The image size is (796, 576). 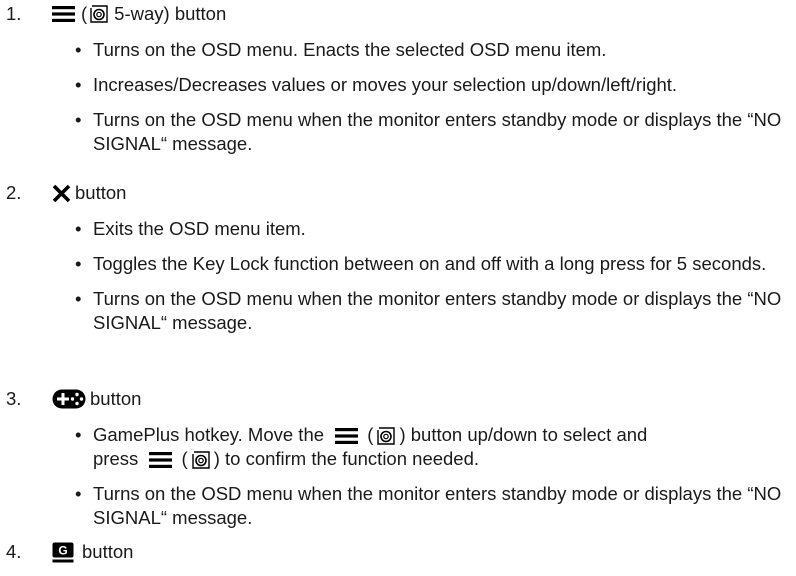 I want to click on item-number: 1., so click(x=14, y=13).